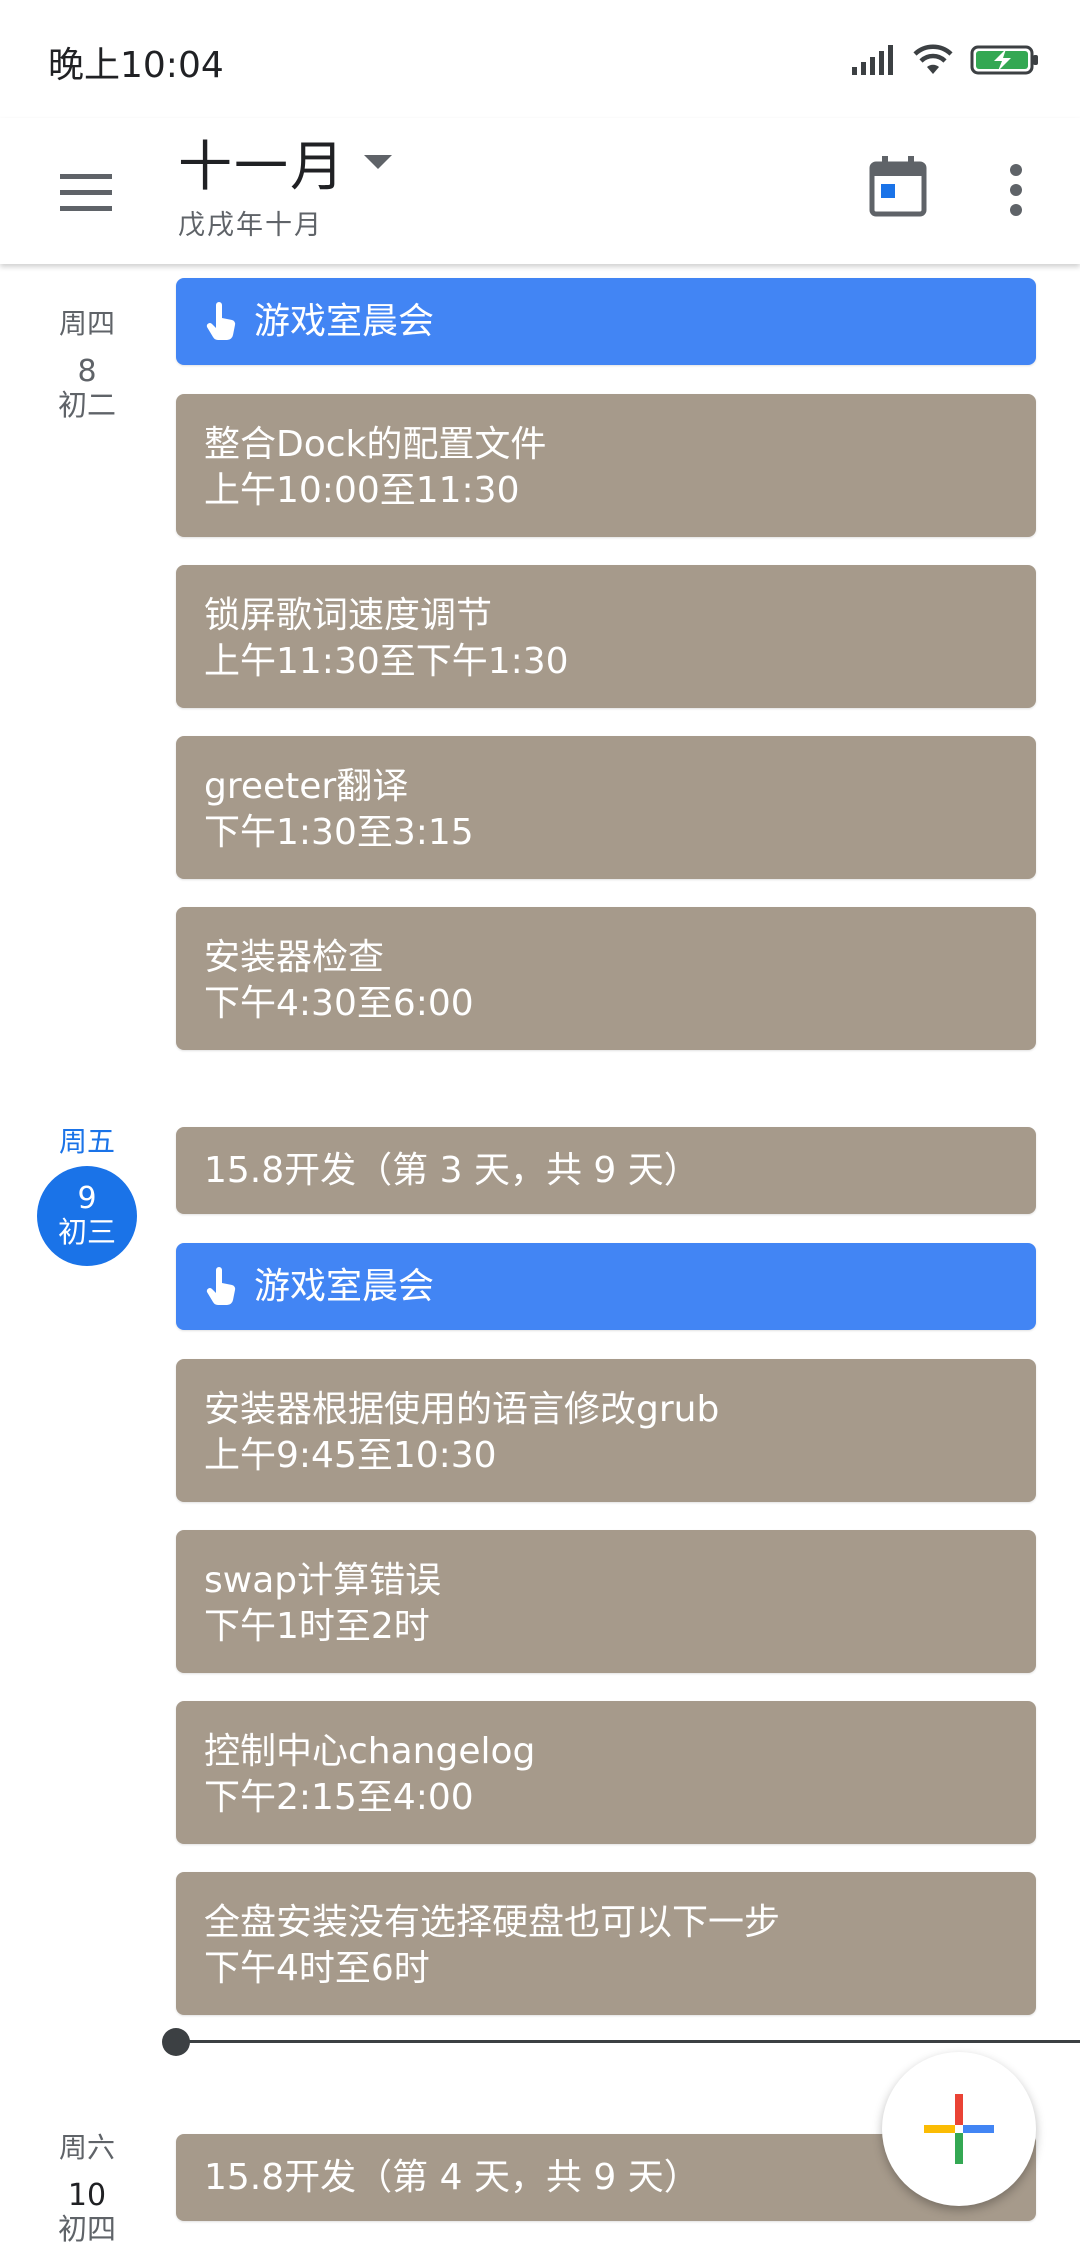 The width and height of the screenshot is (1080, 2248). Describe the element at coordinates (606, 636) in the screenshot. I see `event-card: 锁屏歌词速度调节 上午11:30至下午1:30` at that location.